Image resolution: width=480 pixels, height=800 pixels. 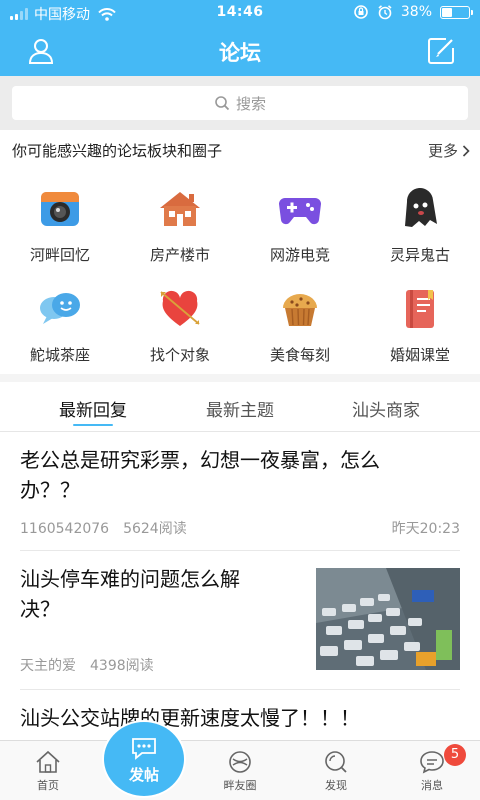 I want to click on category-label: 美食每刻, so click(x=299, y=355).